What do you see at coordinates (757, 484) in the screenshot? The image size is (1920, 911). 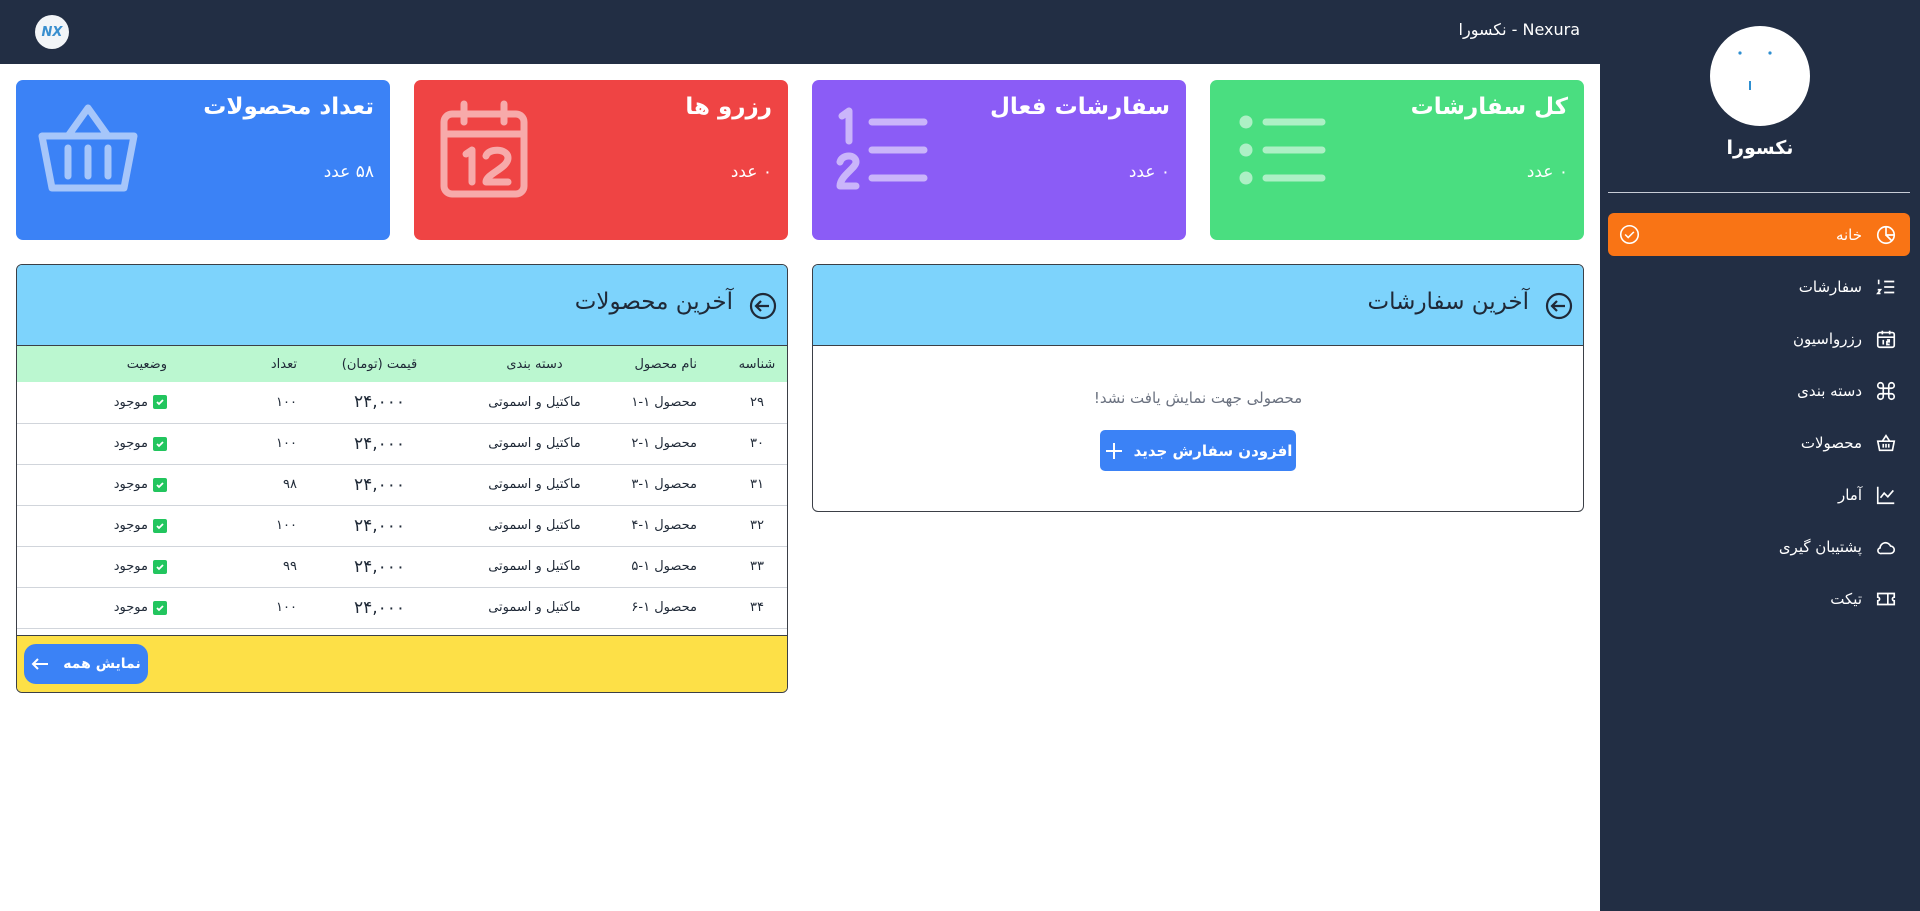 I see `cell-id: ۳۱` at bounding box center [757, 484].